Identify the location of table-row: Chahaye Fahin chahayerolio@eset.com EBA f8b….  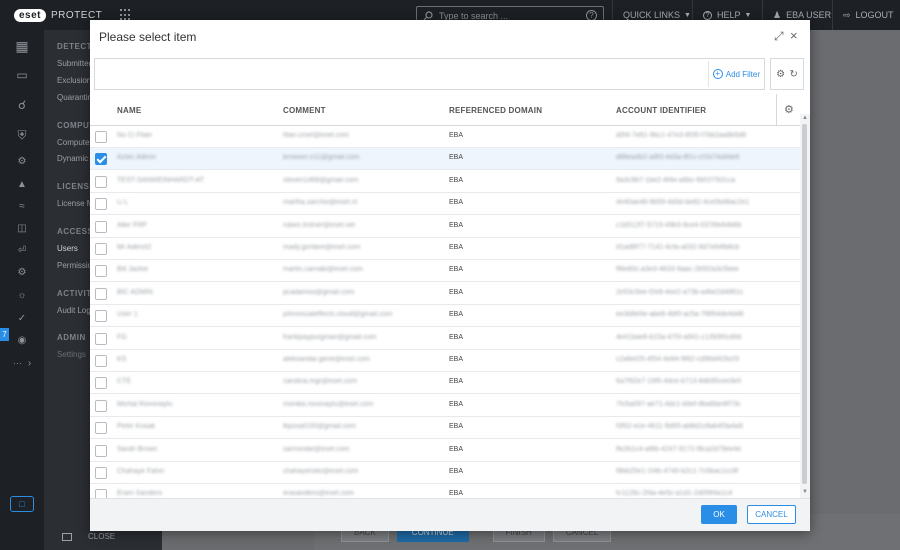
(445, 473).